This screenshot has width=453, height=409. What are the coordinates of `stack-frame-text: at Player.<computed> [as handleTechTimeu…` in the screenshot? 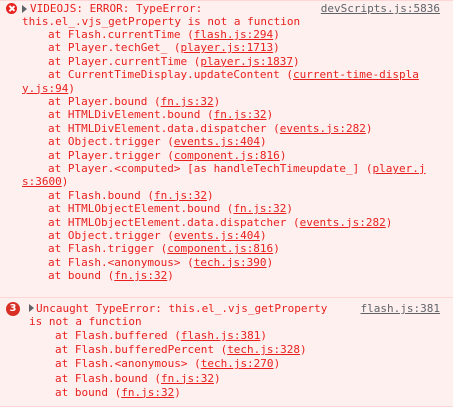 It's located at (210, 168).